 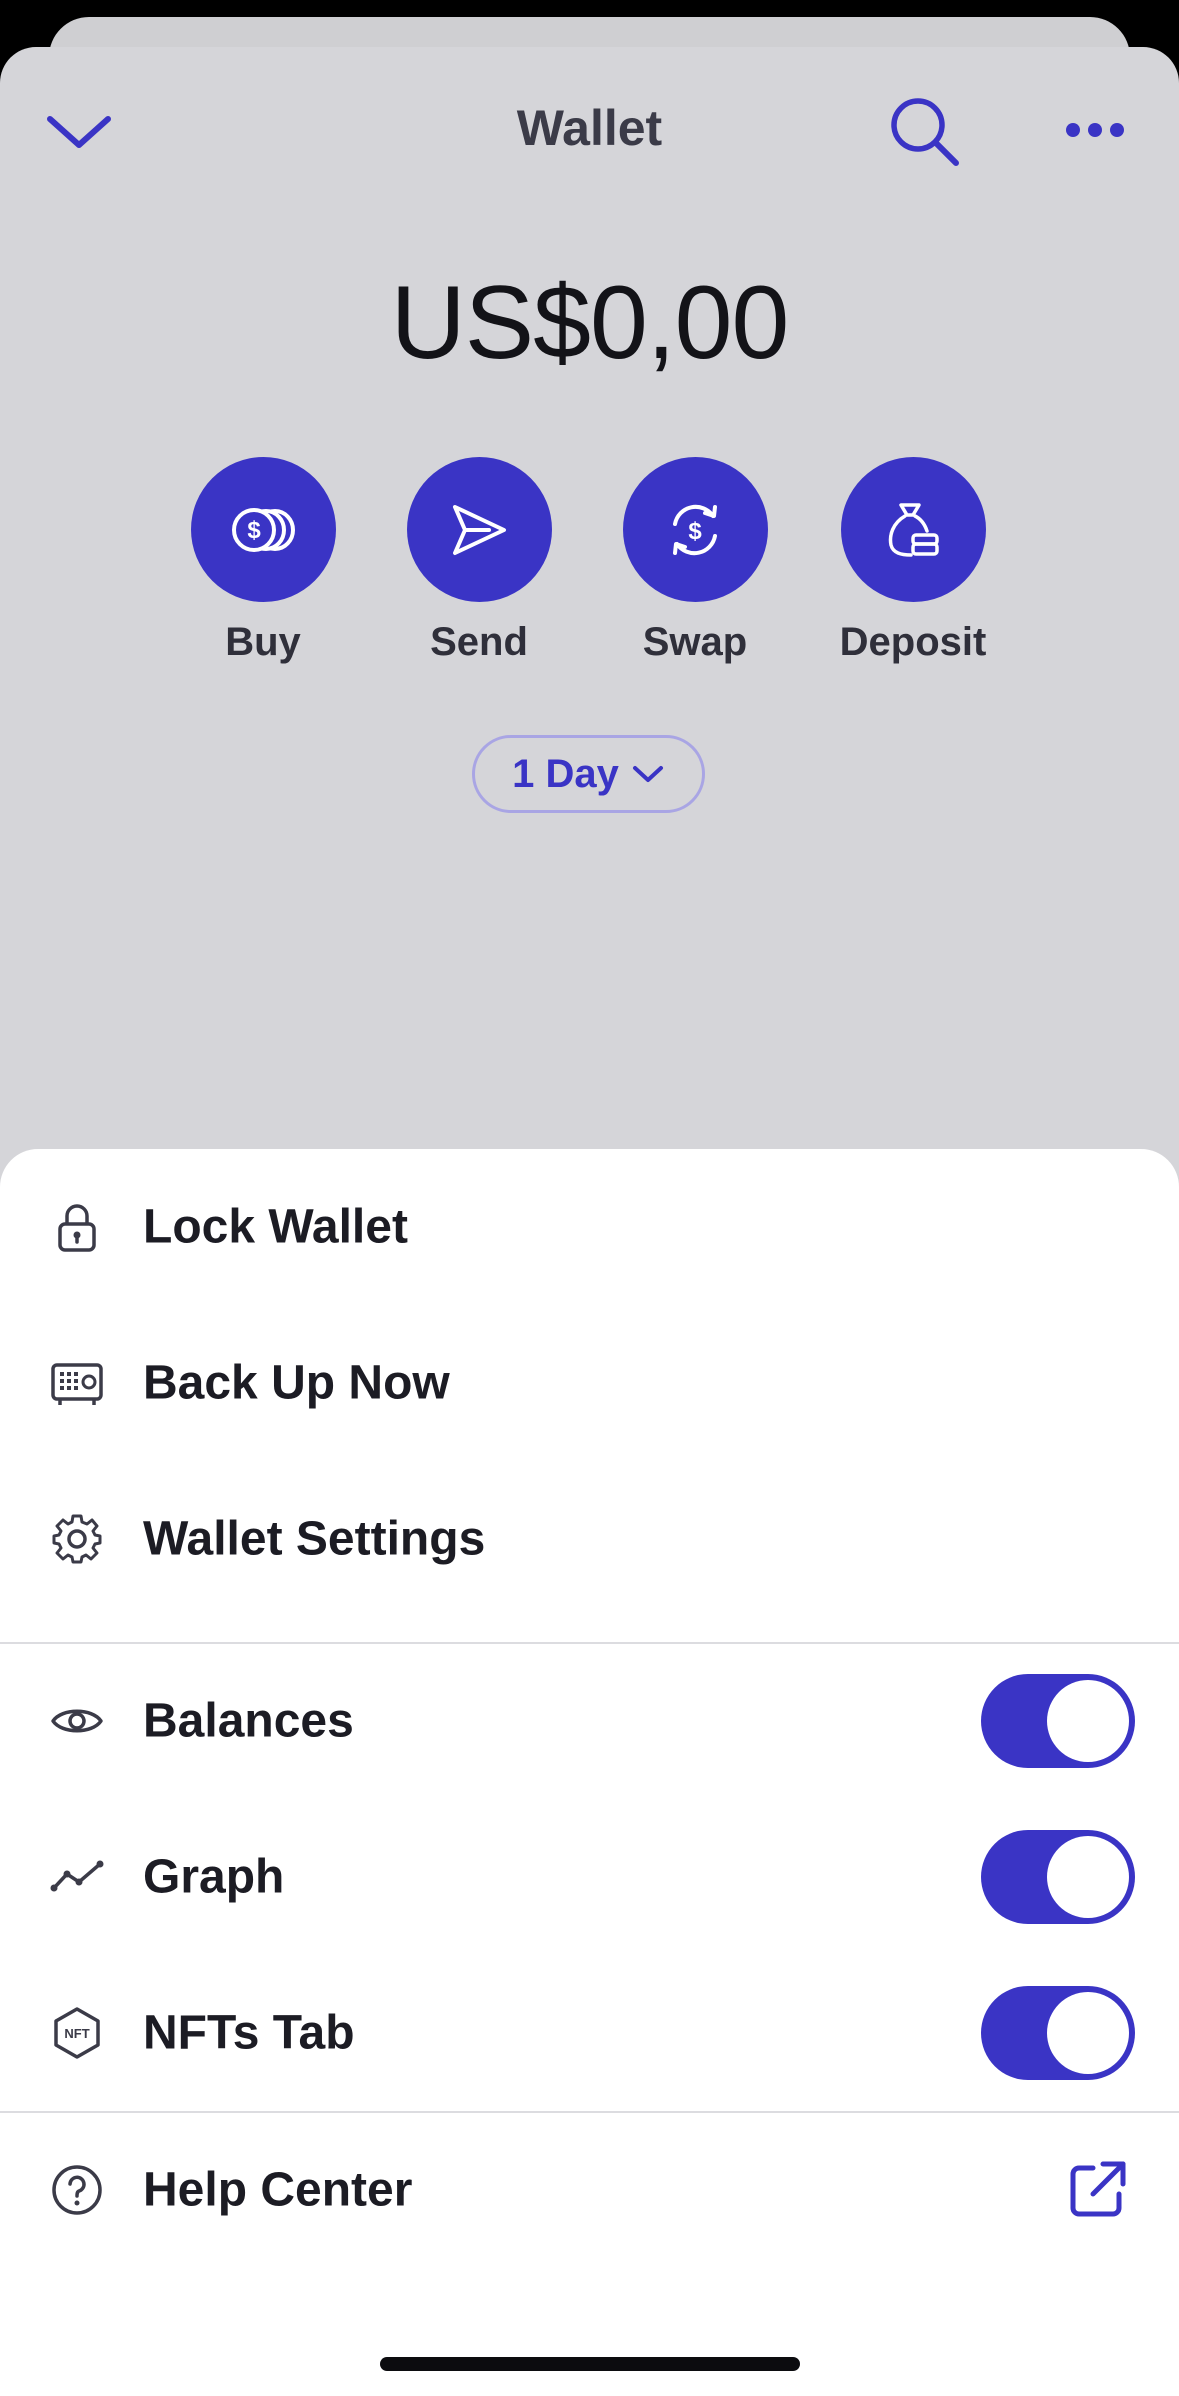 What do you see at coordinates (913, 642) in the screenshot?
I see `deposit-label: Deposit` at bounding box center [913, 642].